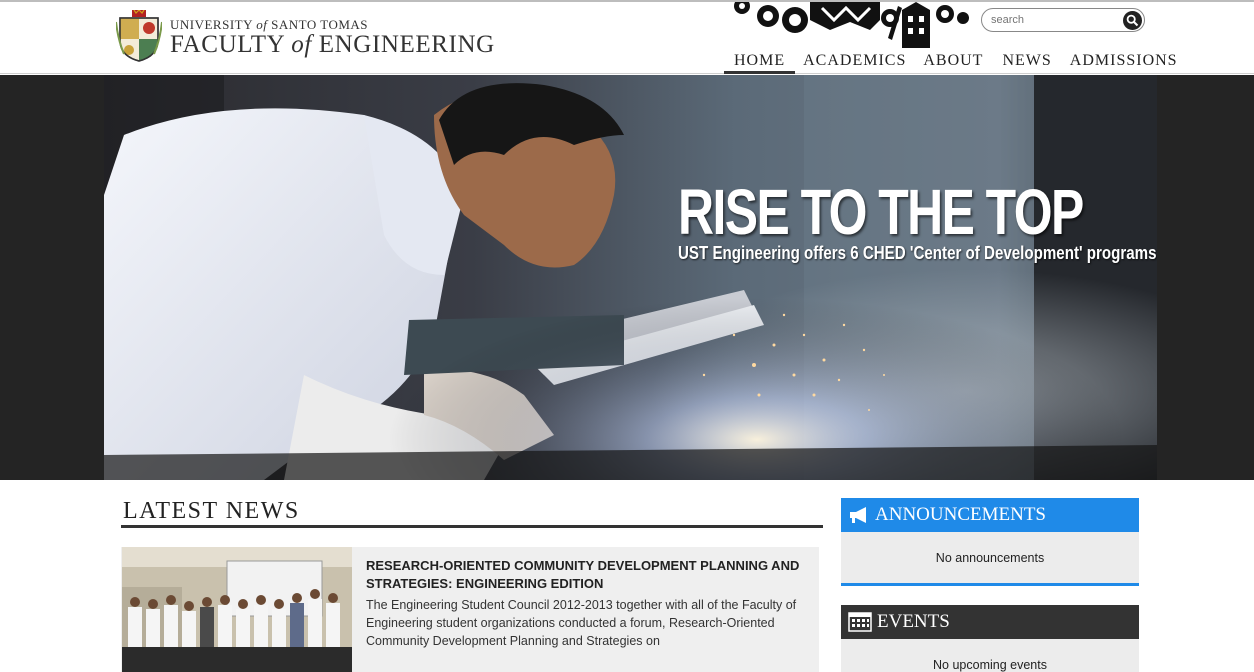 This screenshot has width=1254, height=672. What do you see at coordinates (881, 212) in the screenshot?
I see `hero-title: RISE TO THE TOP` at bounding box center [881, 212].